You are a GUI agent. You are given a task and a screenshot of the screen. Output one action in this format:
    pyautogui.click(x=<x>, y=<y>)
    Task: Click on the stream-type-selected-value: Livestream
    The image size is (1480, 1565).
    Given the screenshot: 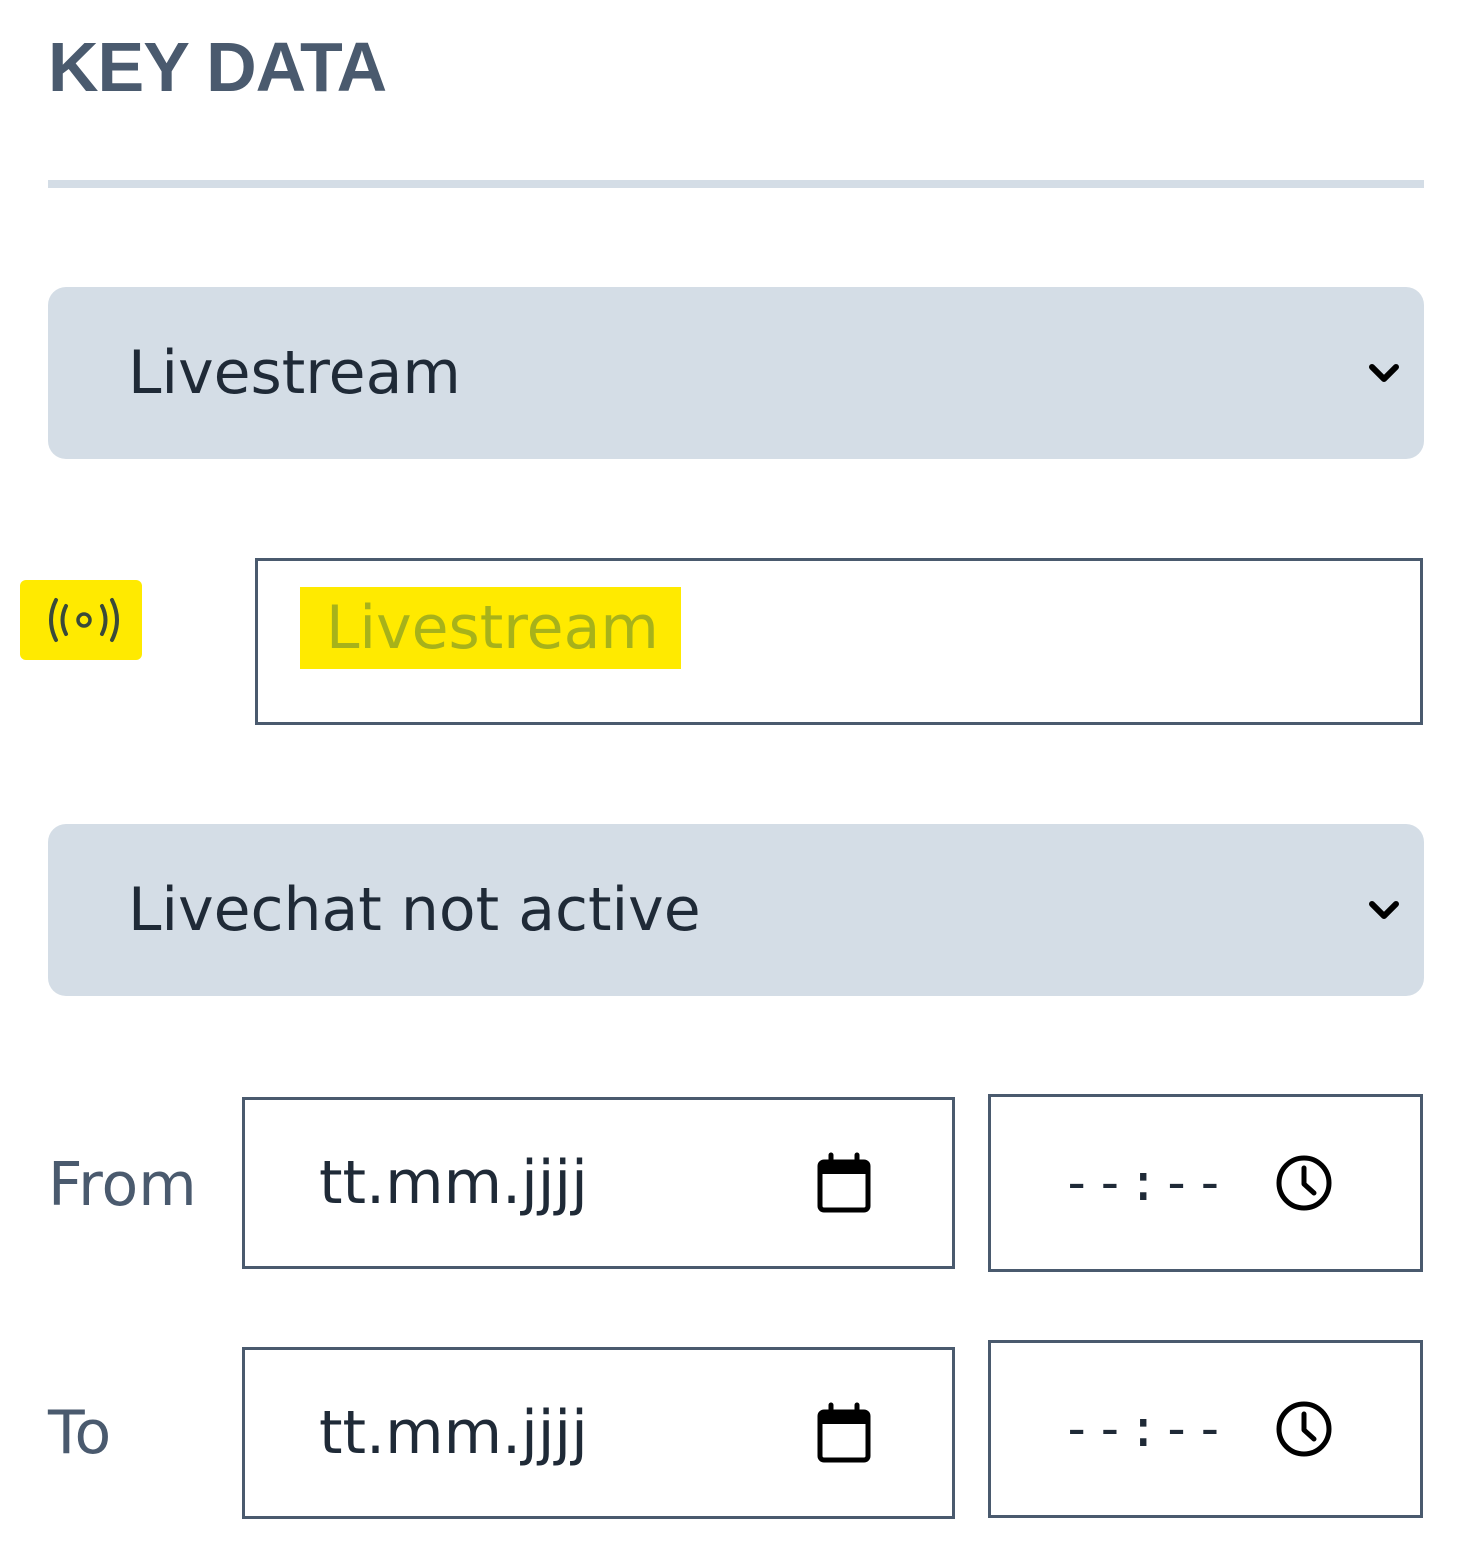 What is the action you would take?
    pyautogui.click(x=294, y=373)
    